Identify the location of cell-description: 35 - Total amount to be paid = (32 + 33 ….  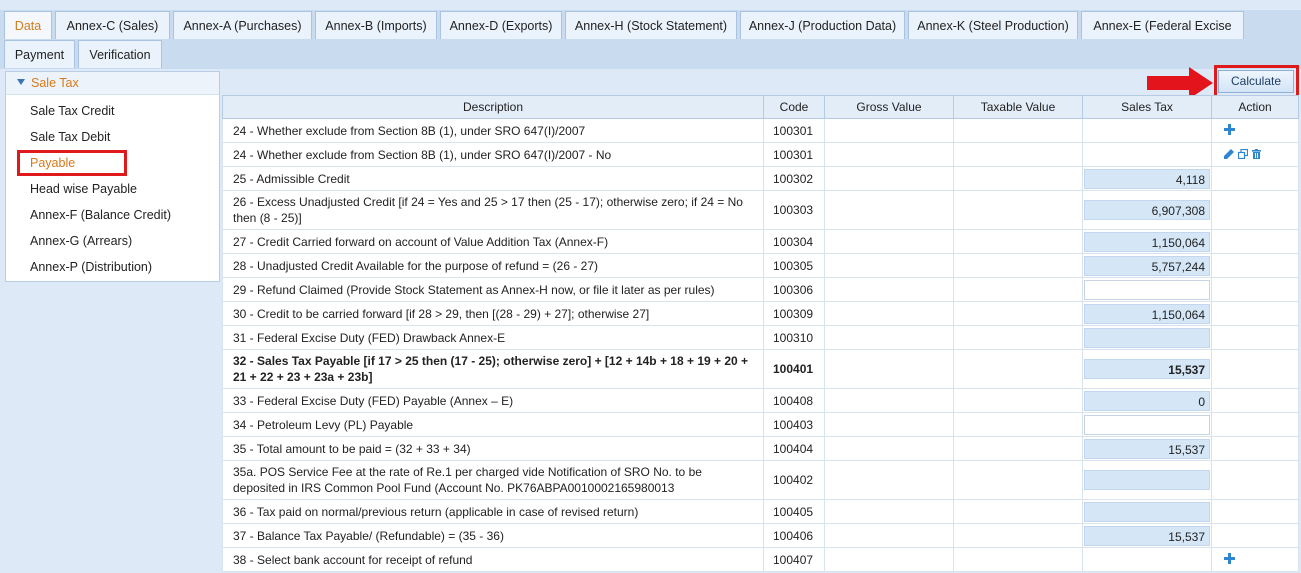
(493, 448).